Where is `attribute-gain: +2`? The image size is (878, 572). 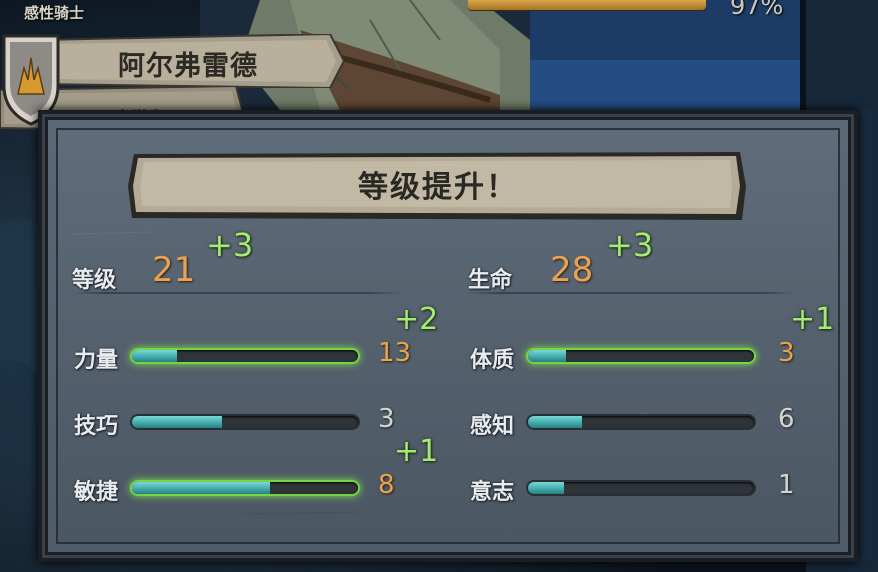 attribute-gain: +2 is located at coordinates (416, 319).